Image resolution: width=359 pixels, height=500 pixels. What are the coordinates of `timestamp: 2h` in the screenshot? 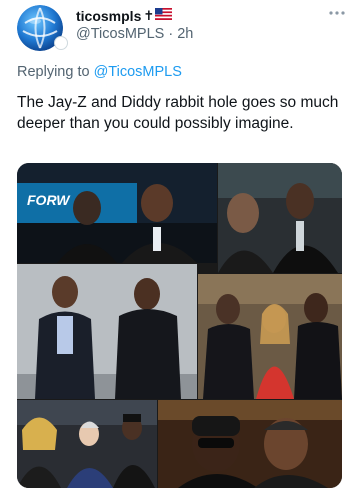 It's located at (185, 34).